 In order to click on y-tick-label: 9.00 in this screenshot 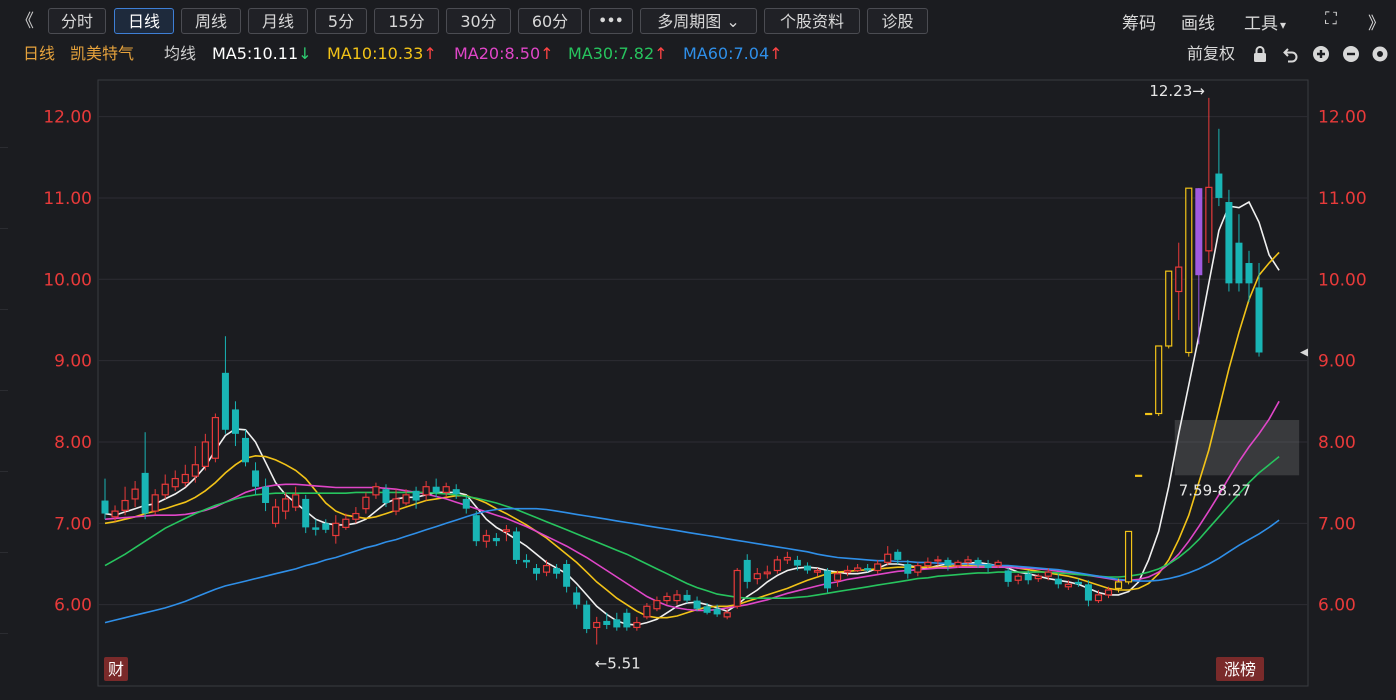, I will do `click(1337, 362)`.